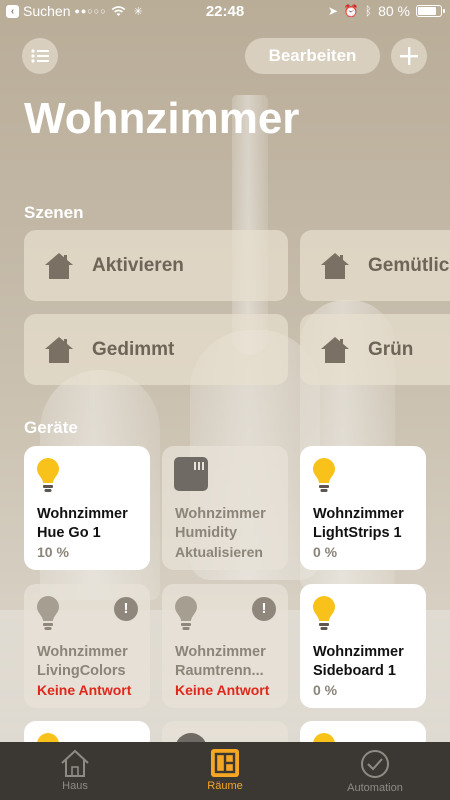 The image size is (450, 800). I want to click on scene-label: Gemütlich, so click(409, 265).